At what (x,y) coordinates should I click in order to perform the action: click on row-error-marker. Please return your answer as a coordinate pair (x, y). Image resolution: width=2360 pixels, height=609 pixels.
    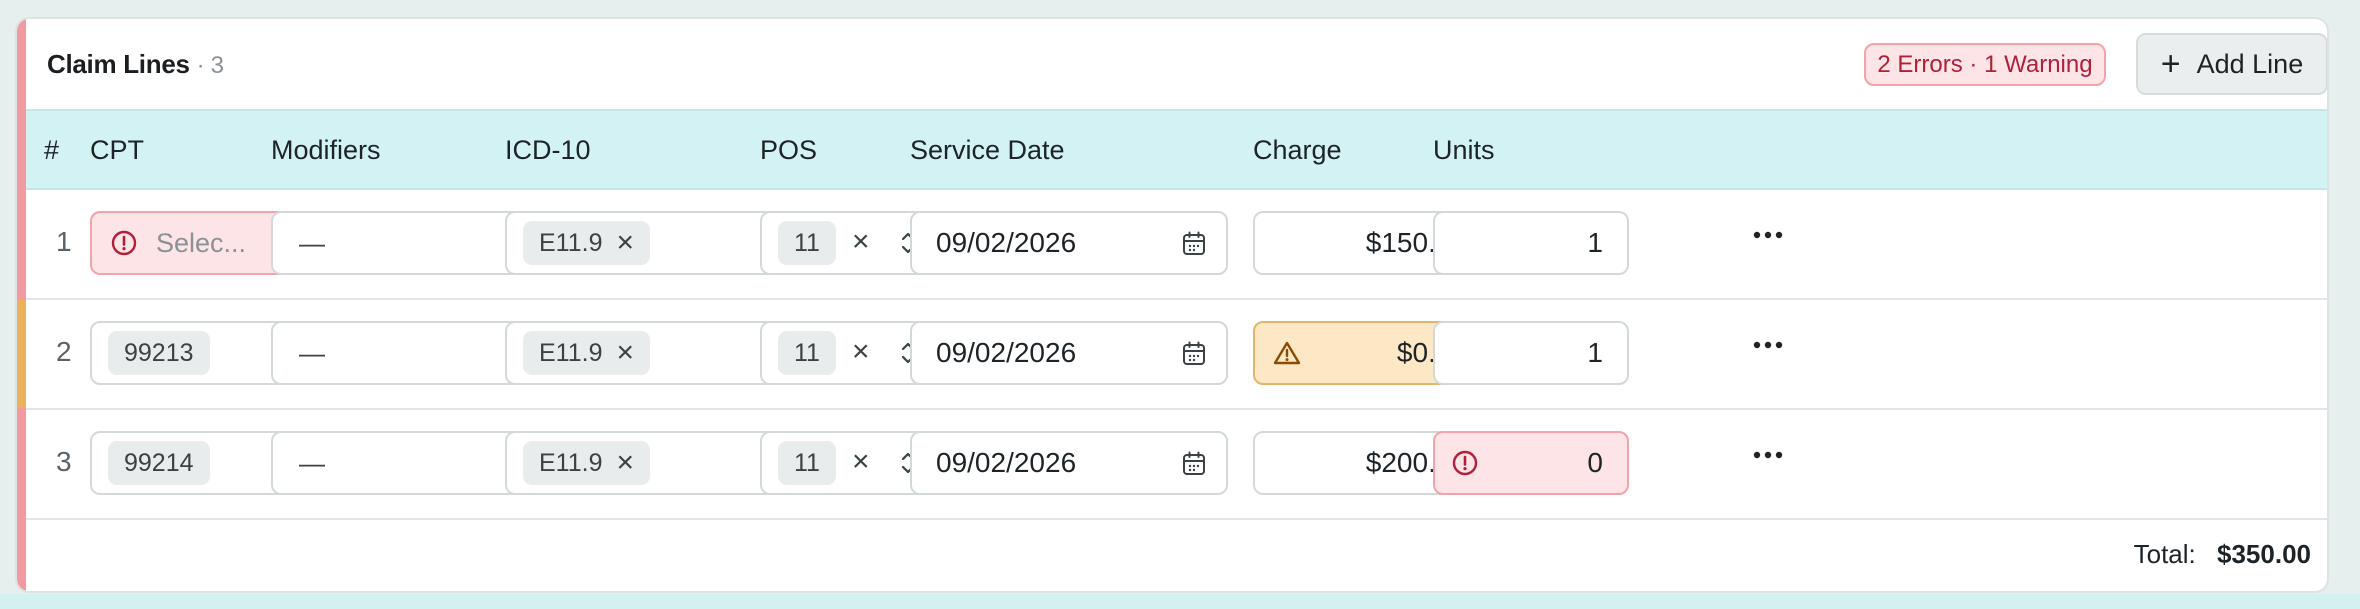
    Looking at the image, I should click on (21, 244).